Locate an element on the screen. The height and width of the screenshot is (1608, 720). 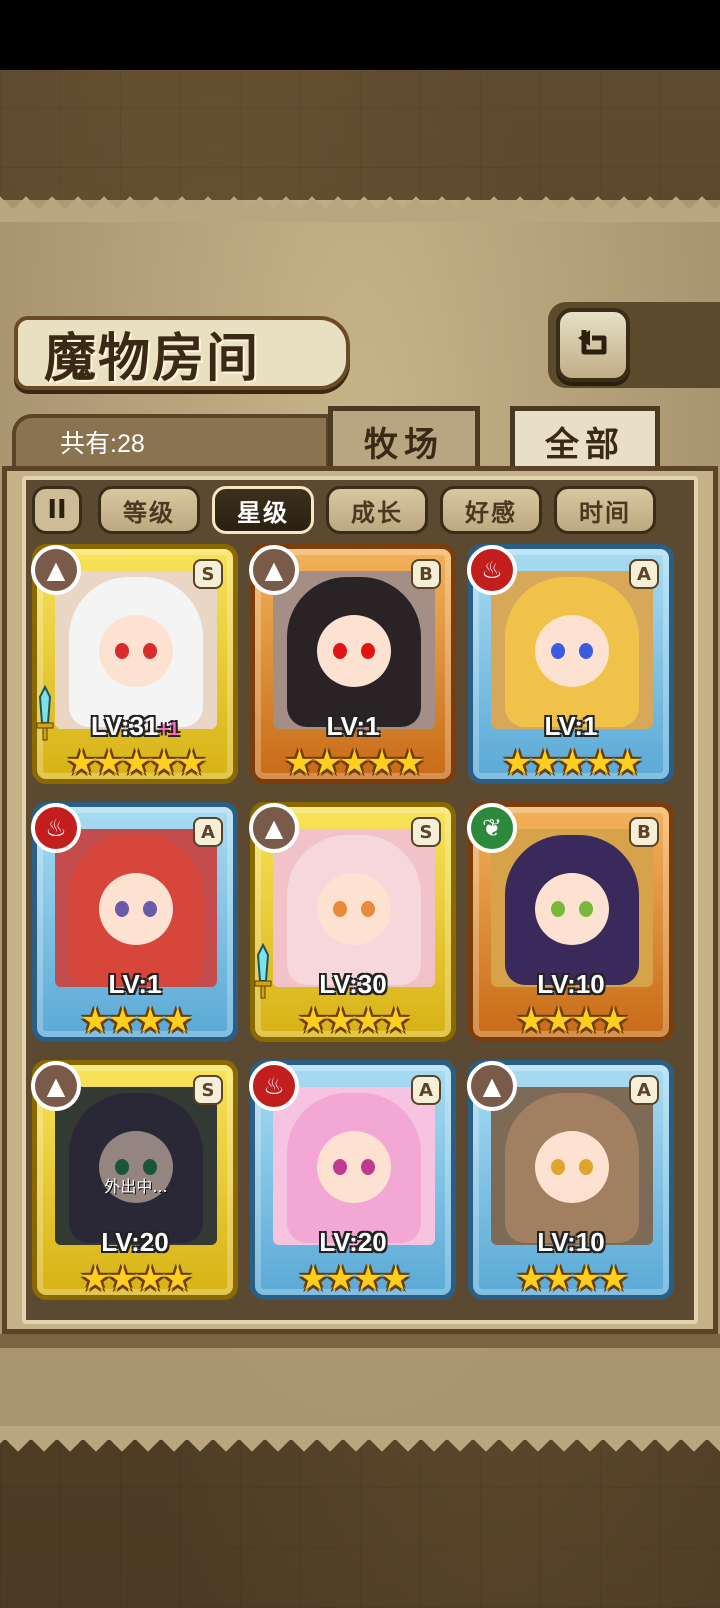
sort-growth-button: 成长 is located at coordinates (377, 510).